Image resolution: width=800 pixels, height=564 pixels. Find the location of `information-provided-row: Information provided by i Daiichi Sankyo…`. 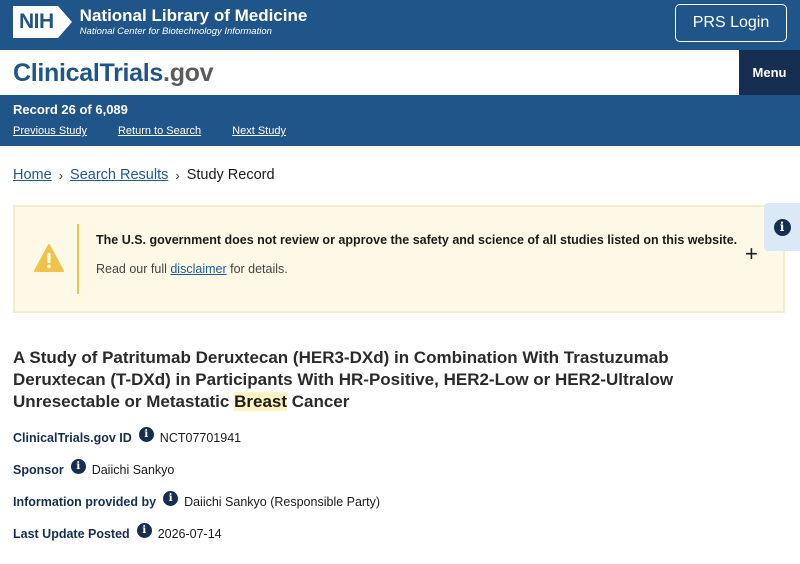

information-provided-row: Information provided by i Daiichi Sankyo… is located at coordinates (196, 500).